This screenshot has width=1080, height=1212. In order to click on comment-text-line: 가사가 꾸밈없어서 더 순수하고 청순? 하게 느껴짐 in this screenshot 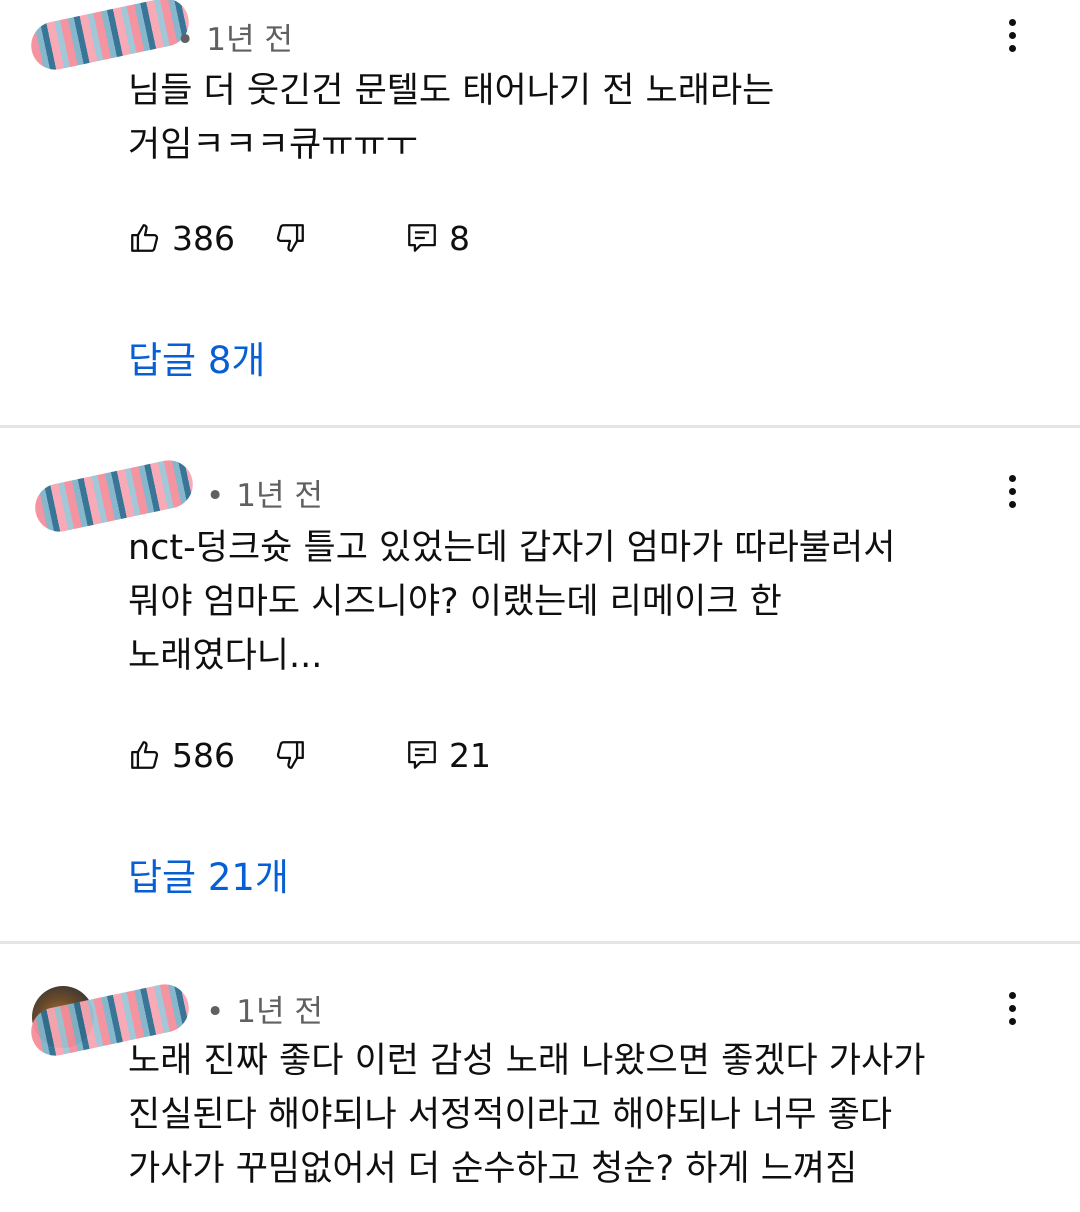, I will do `click(493, 1169)`.